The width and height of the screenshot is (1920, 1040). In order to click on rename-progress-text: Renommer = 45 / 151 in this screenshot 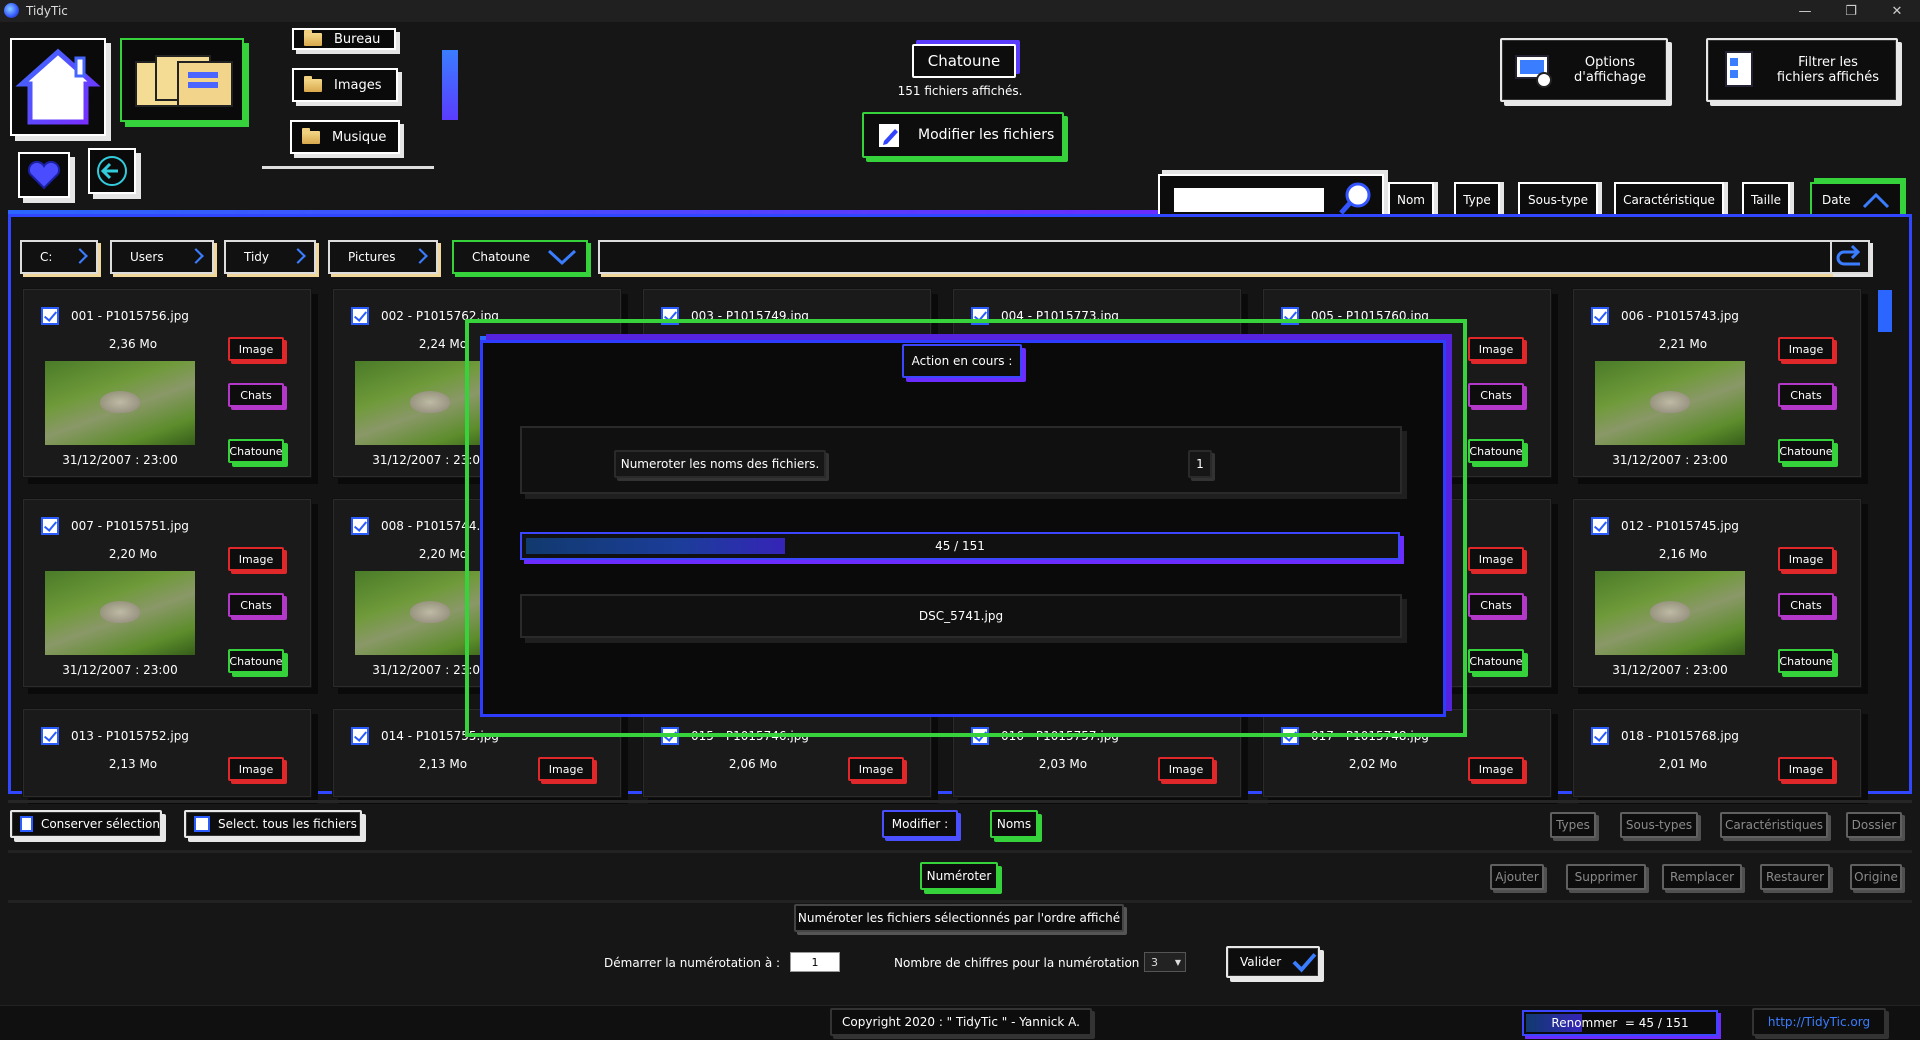, I will do `click(1620, 1023)`.